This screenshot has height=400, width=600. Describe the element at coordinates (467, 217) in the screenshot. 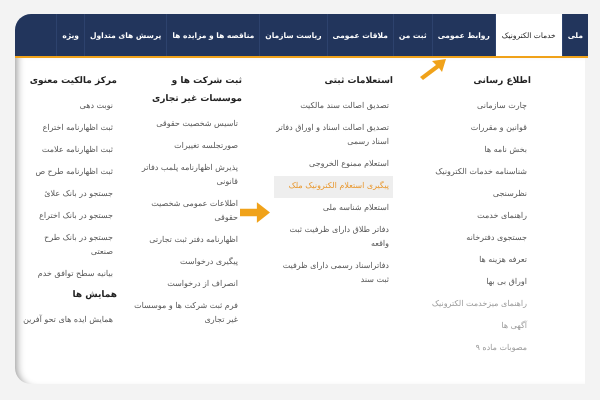

I see `menu-item: راهنمای خدمت` at that location.